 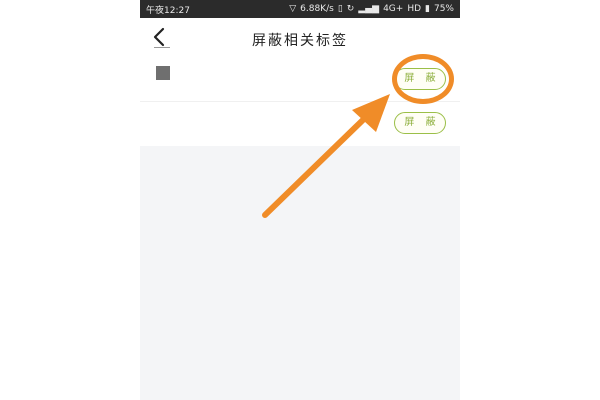 What do you see at coordinates (300, 41) in the screenshot?
I see `page-title: 屏蔽相关标签` at bounding box center [300, 41].